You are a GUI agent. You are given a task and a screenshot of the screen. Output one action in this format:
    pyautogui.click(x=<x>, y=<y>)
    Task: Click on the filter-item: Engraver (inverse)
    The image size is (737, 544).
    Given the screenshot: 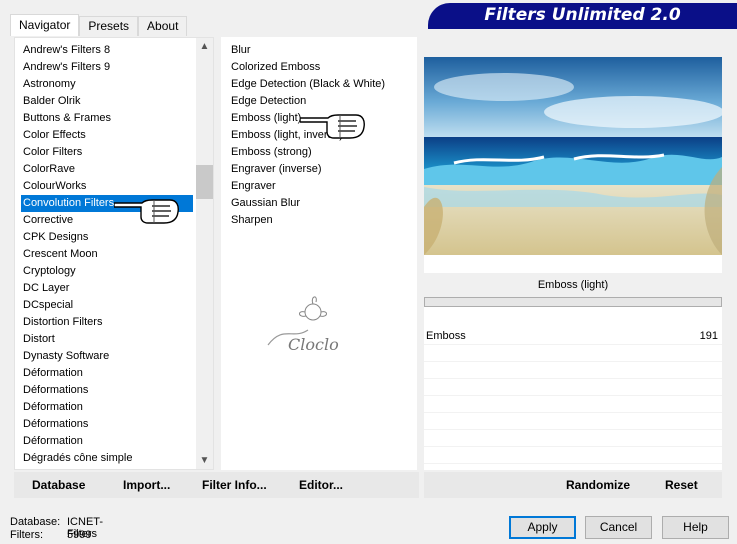 What is the action you would take?
    pyautogui.click(x=320, y=169)
    